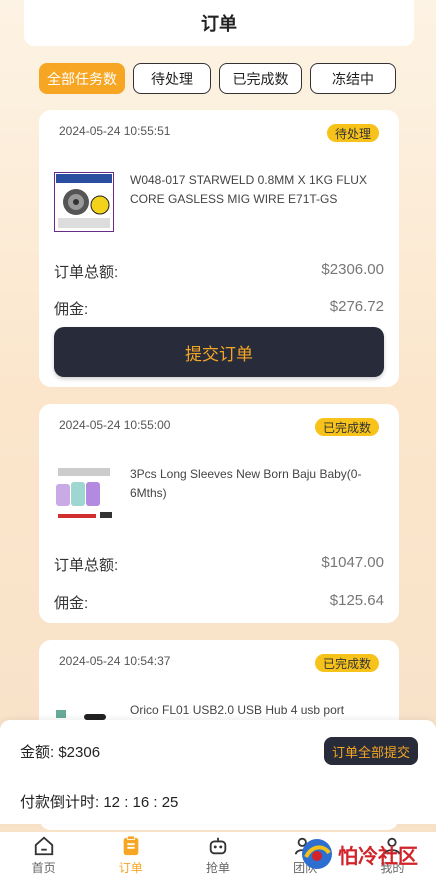  I want to click on top-bar: 订单, so click(219, 23).